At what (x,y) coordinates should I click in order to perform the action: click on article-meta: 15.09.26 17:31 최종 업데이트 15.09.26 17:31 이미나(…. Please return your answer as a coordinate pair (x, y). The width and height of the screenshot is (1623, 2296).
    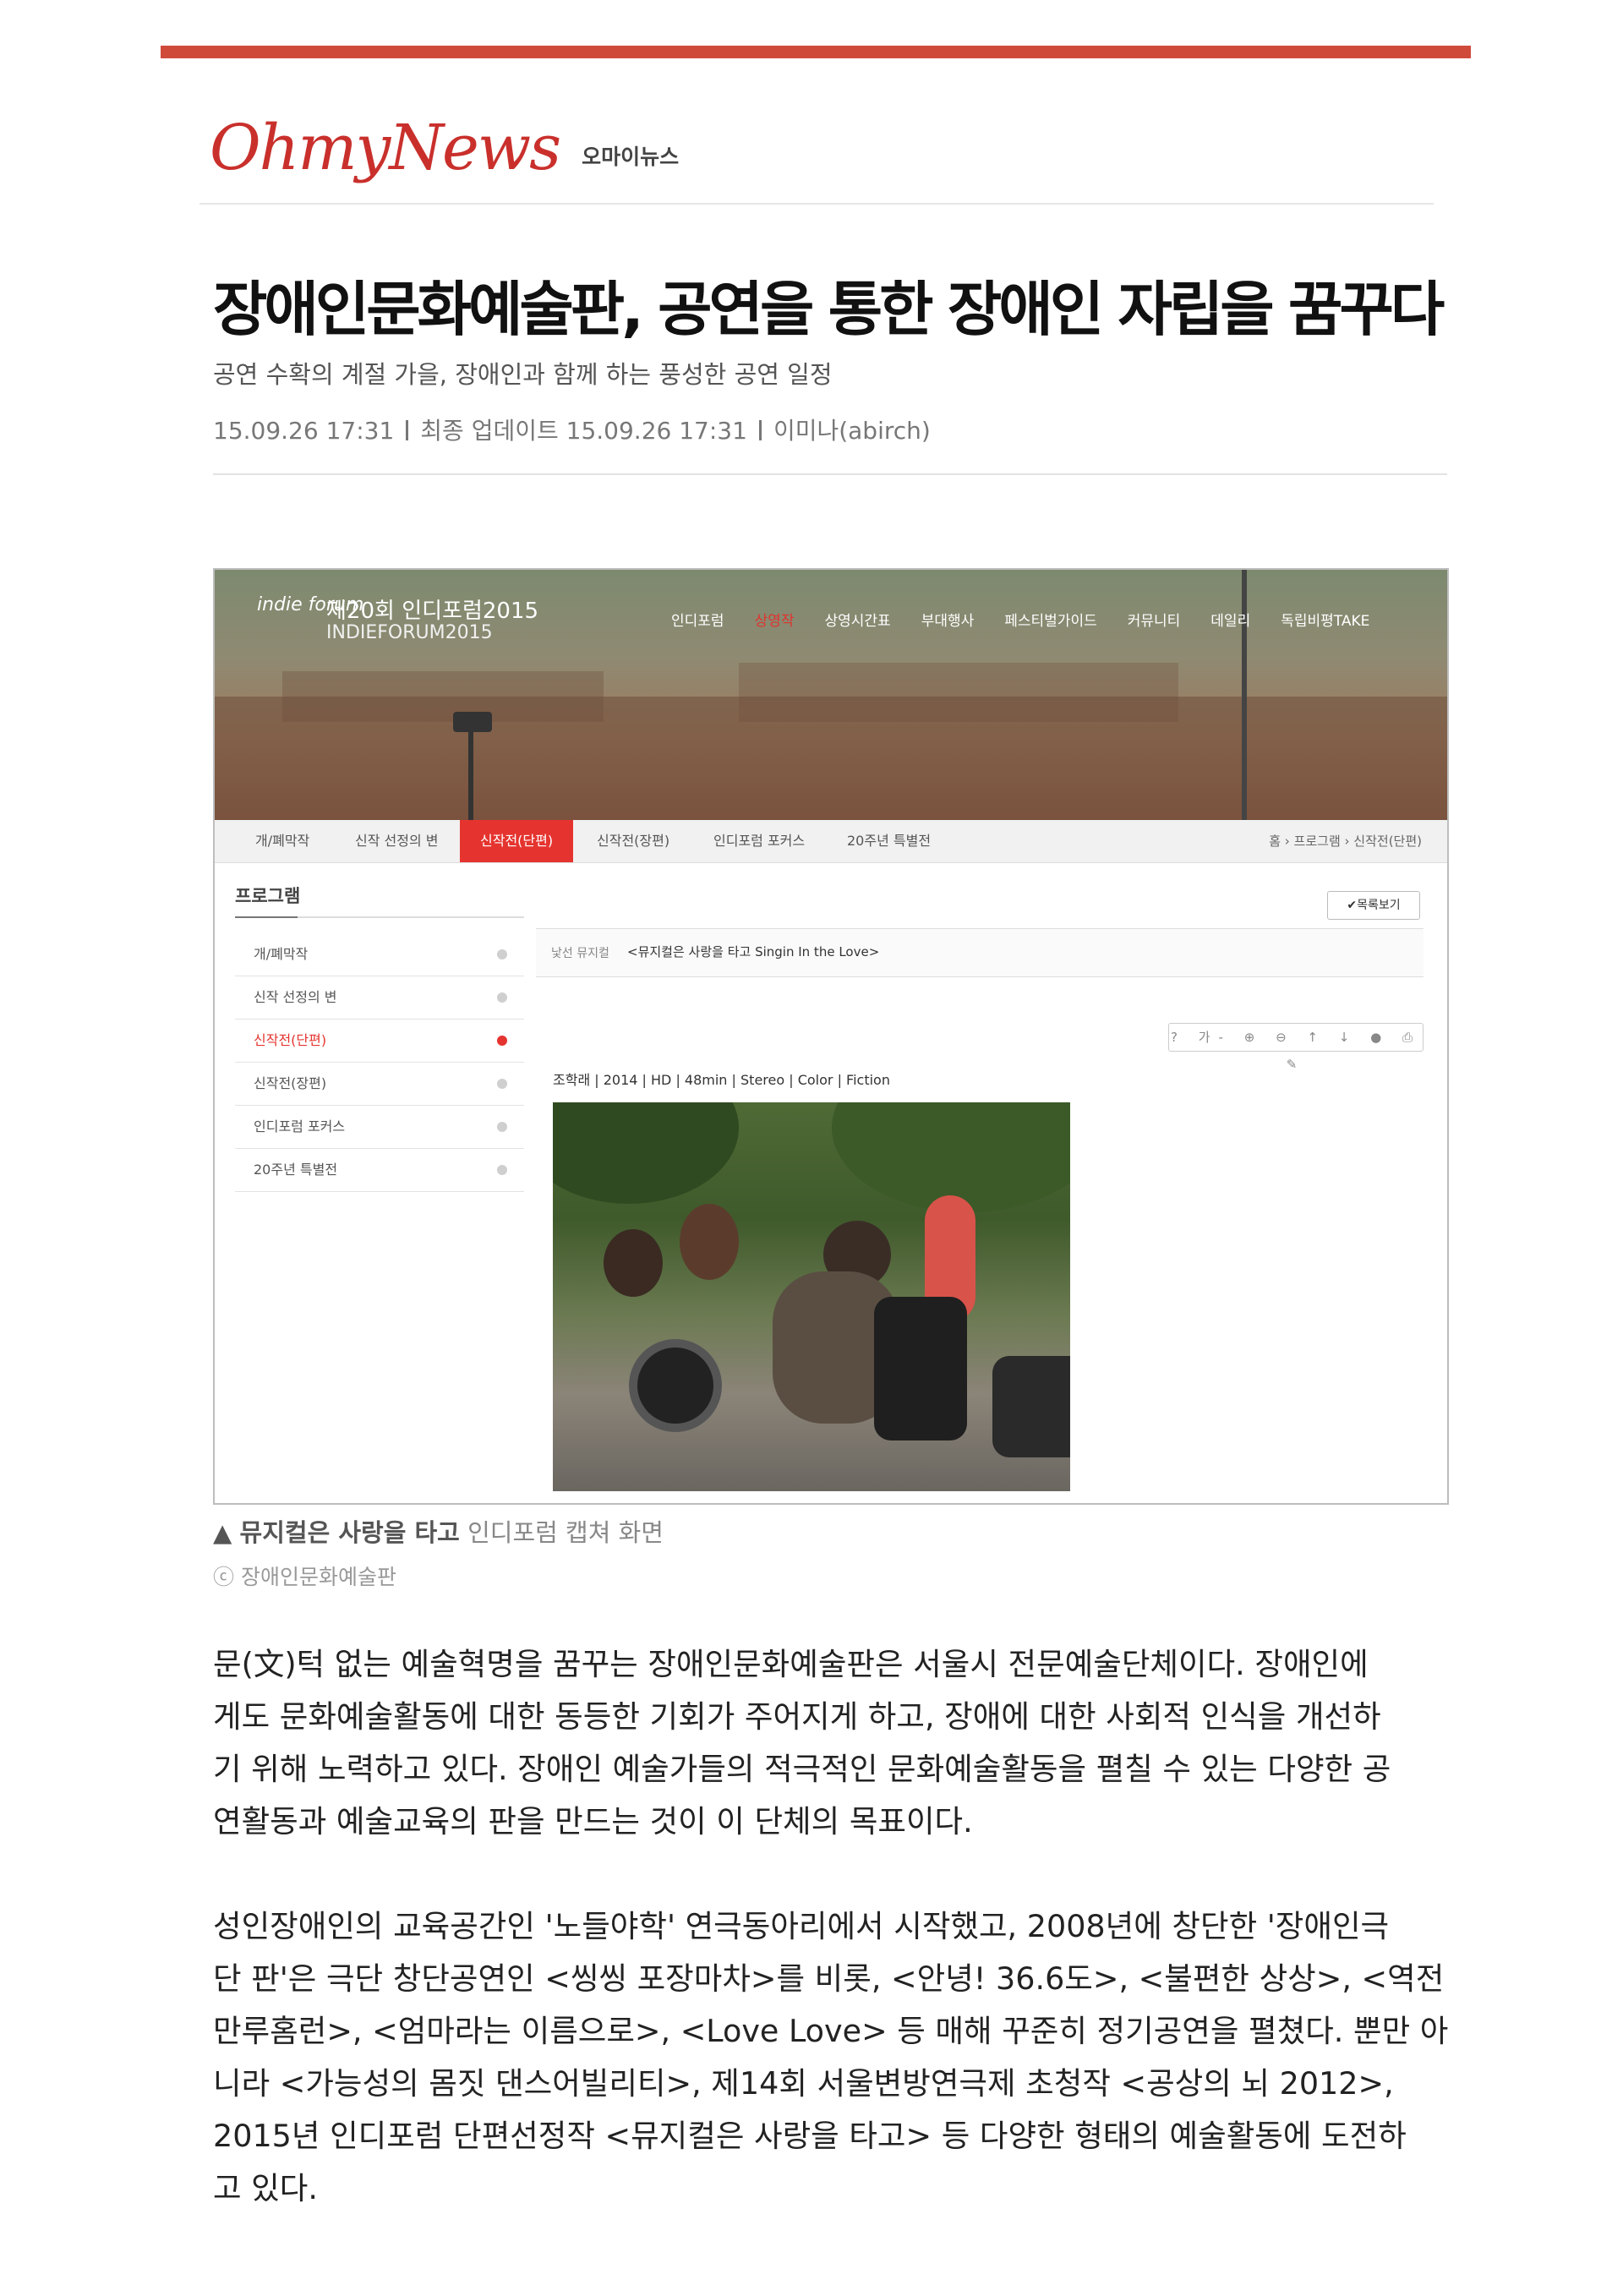
    Looking at the image, I should click on (572, 429).